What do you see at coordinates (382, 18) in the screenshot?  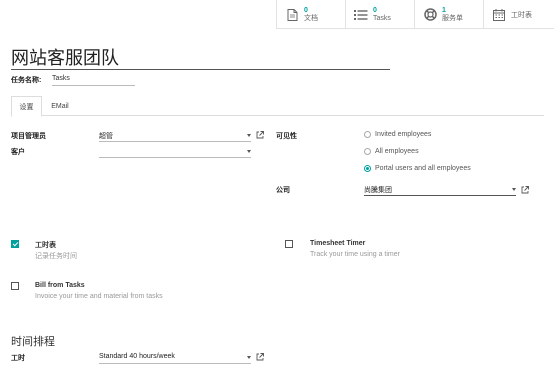 I see `tasks-label: Tasks` at bounding box center [382, 18].